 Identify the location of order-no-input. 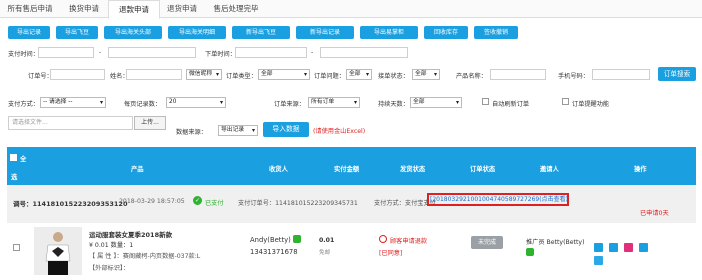
(77, 74).